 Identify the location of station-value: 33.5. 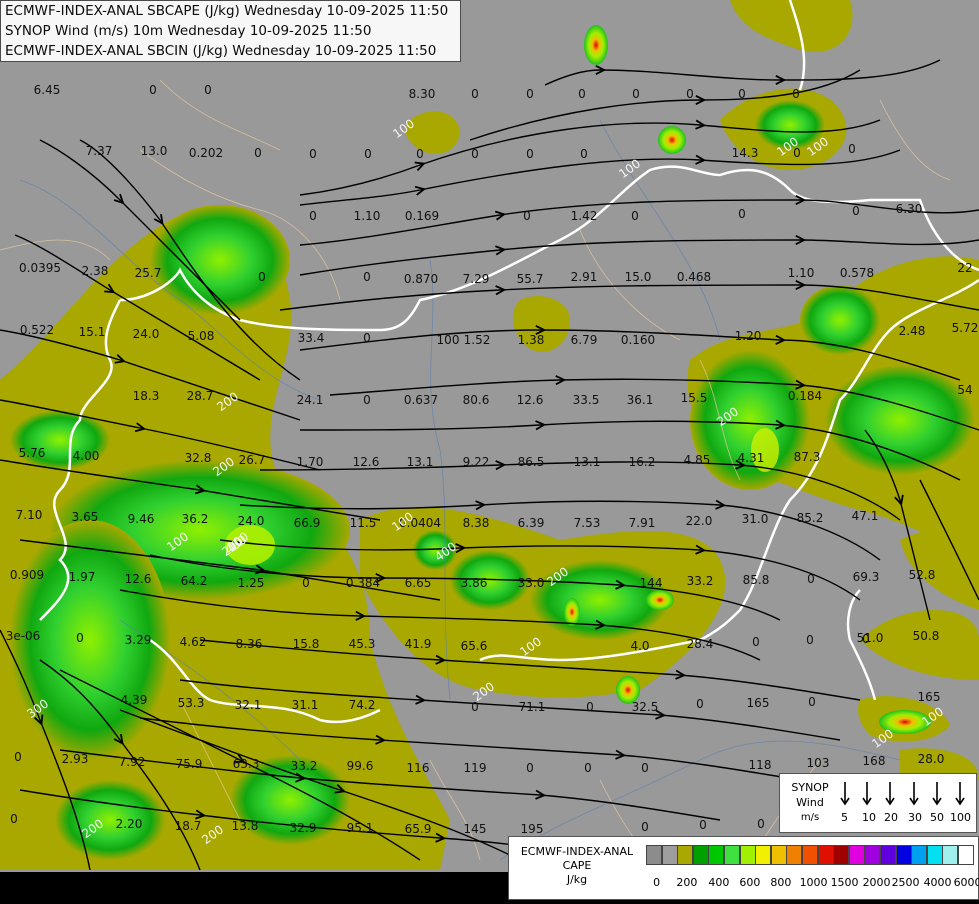
(586, 400).